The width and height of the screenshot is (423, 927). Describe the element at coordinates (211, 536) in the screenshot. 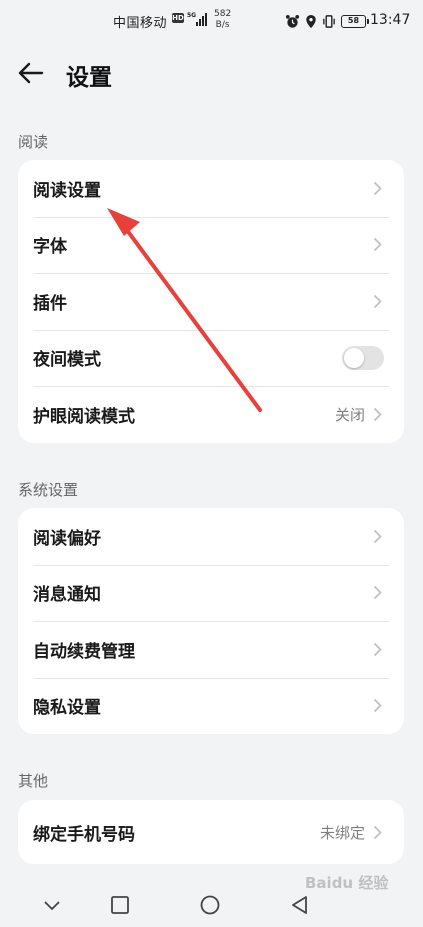

I see `settings-item-reading-preference: 阅读偏好` at that location.